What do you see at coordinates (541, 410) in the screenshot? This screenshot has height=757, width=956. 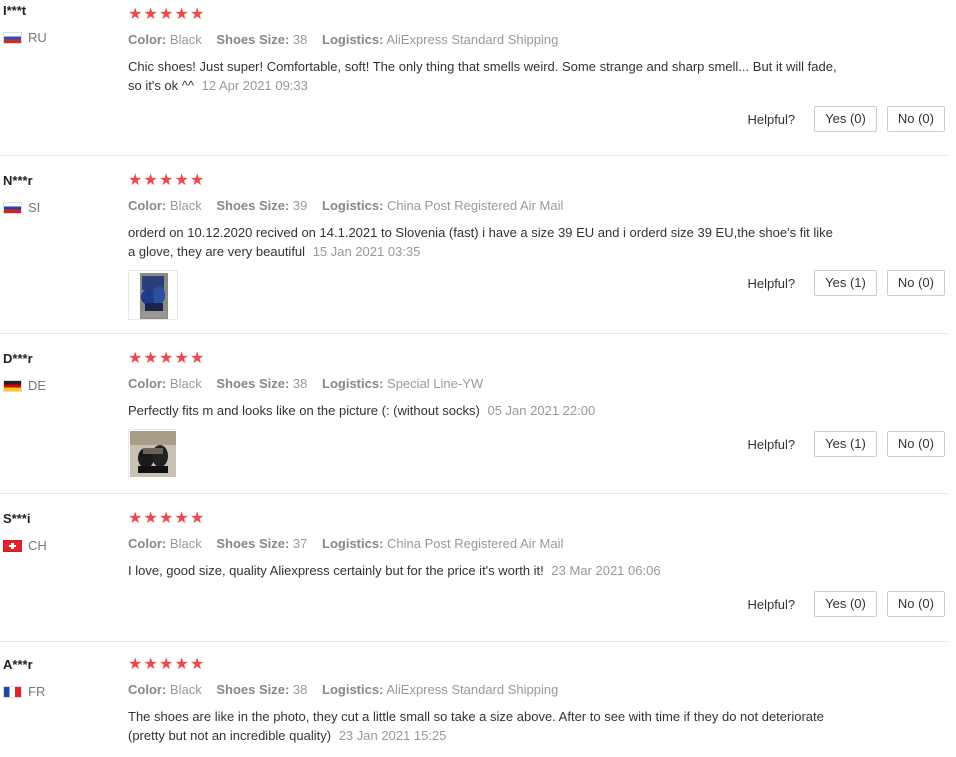 I see `review-date: 05 Jan 2021 22:00` at bounding box center [541, 410].